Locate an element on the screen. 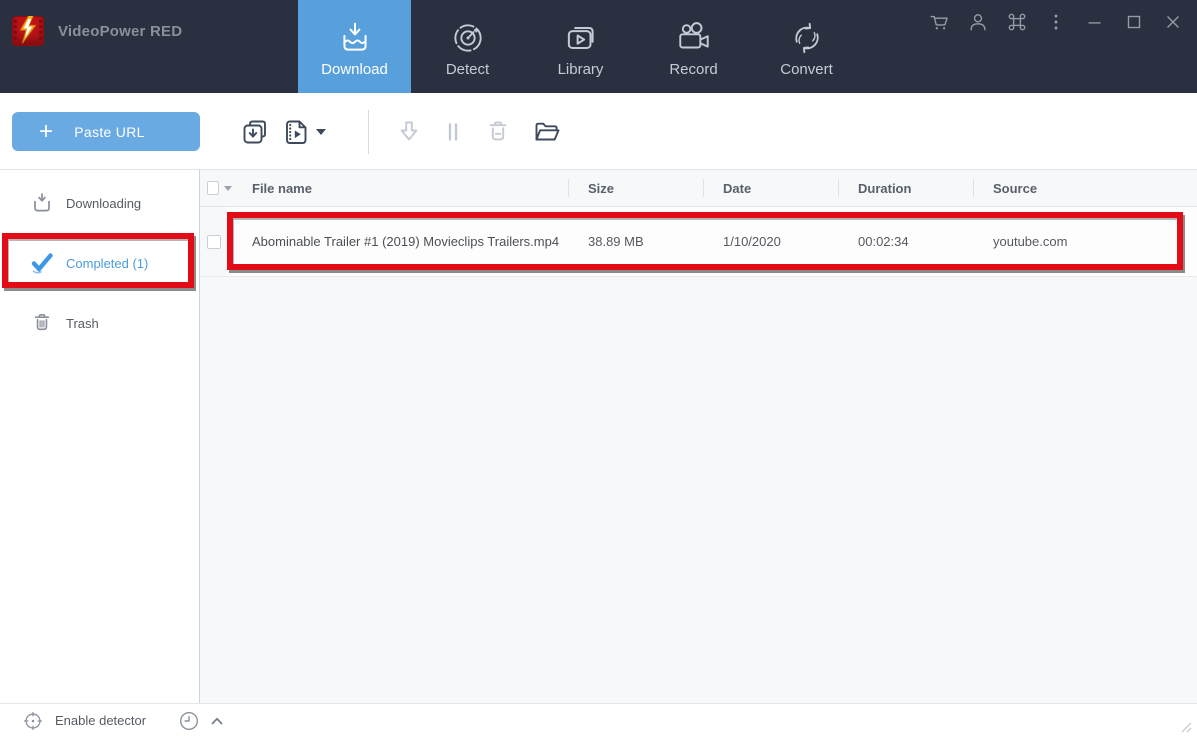 This screenshot has height=737, width=1197. table-header: File name Size Date Duration Source is located at coordinates (698, 188).